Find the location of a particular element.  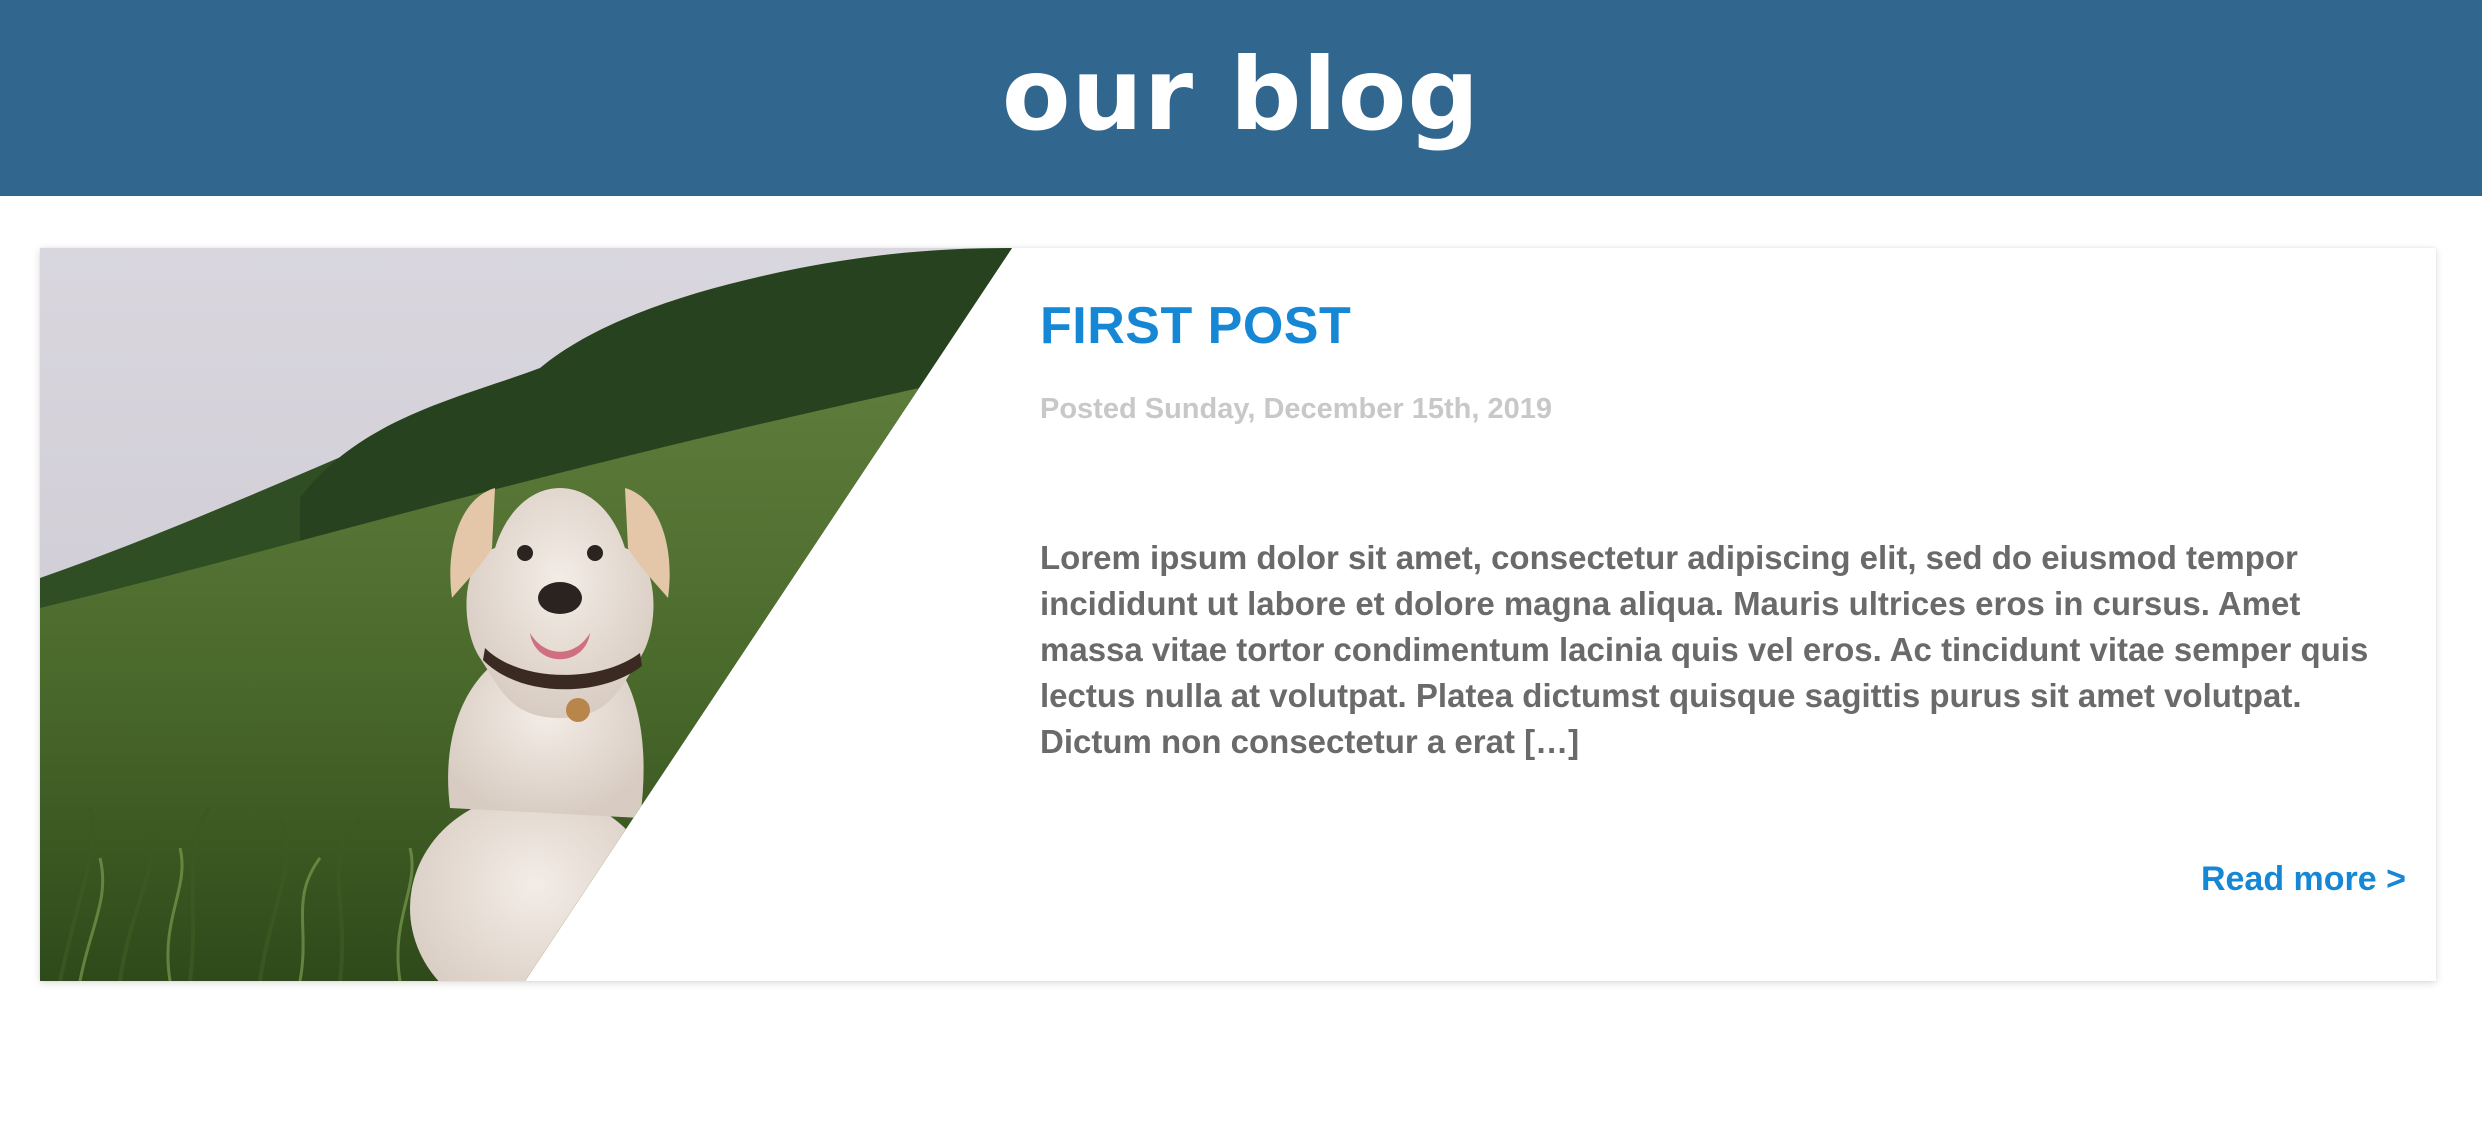

read-more-link: Read more > is located at coordinates (2303, 879).